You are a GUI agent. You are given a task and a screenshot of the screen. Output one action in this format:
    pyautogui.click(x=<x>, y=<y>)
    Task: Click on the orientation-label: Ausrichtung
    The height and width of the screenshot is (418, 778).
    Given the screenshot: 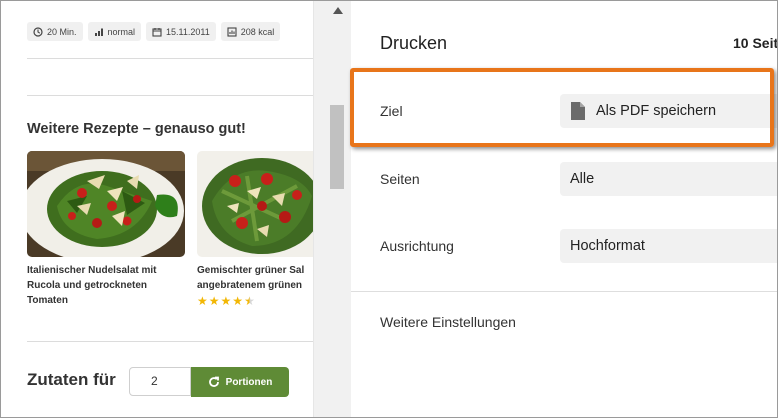 What is the action you would take?
    pyautogui.click(x=417, y=246)
    